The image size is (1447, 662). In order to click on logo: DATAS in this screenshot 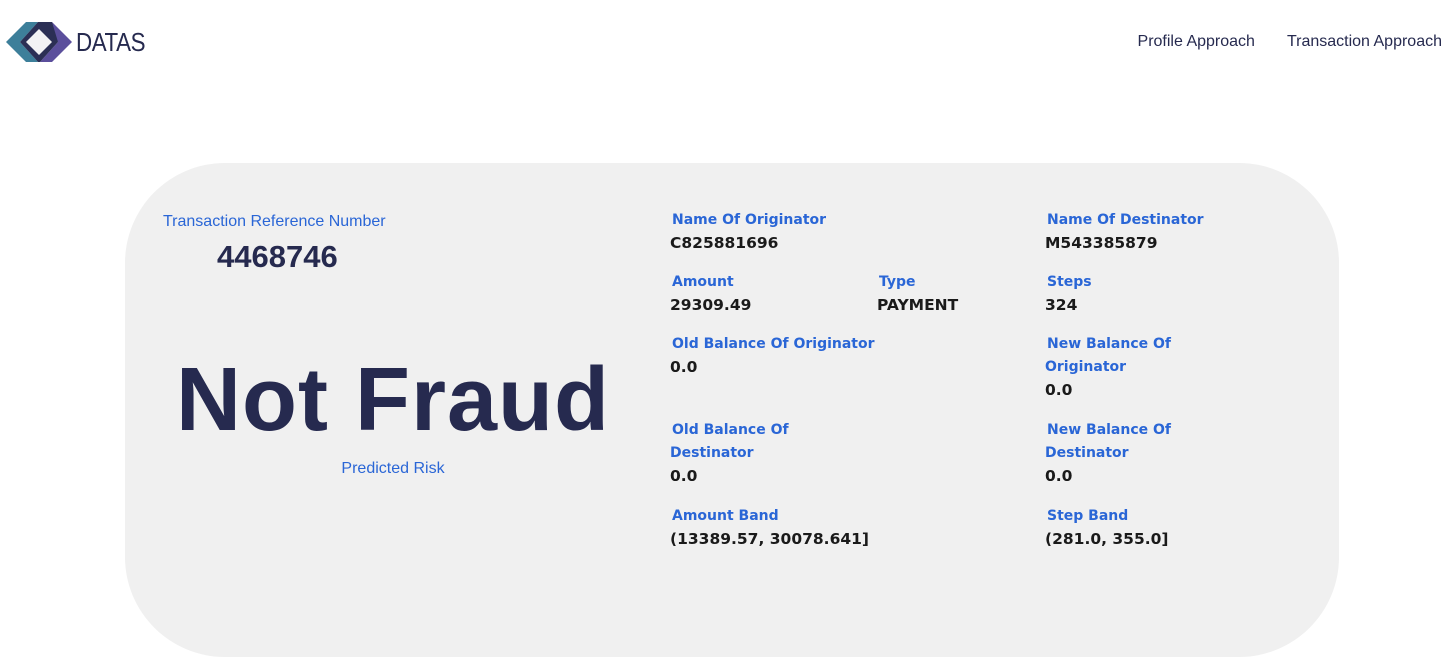, I will do `click(81, 42)`.